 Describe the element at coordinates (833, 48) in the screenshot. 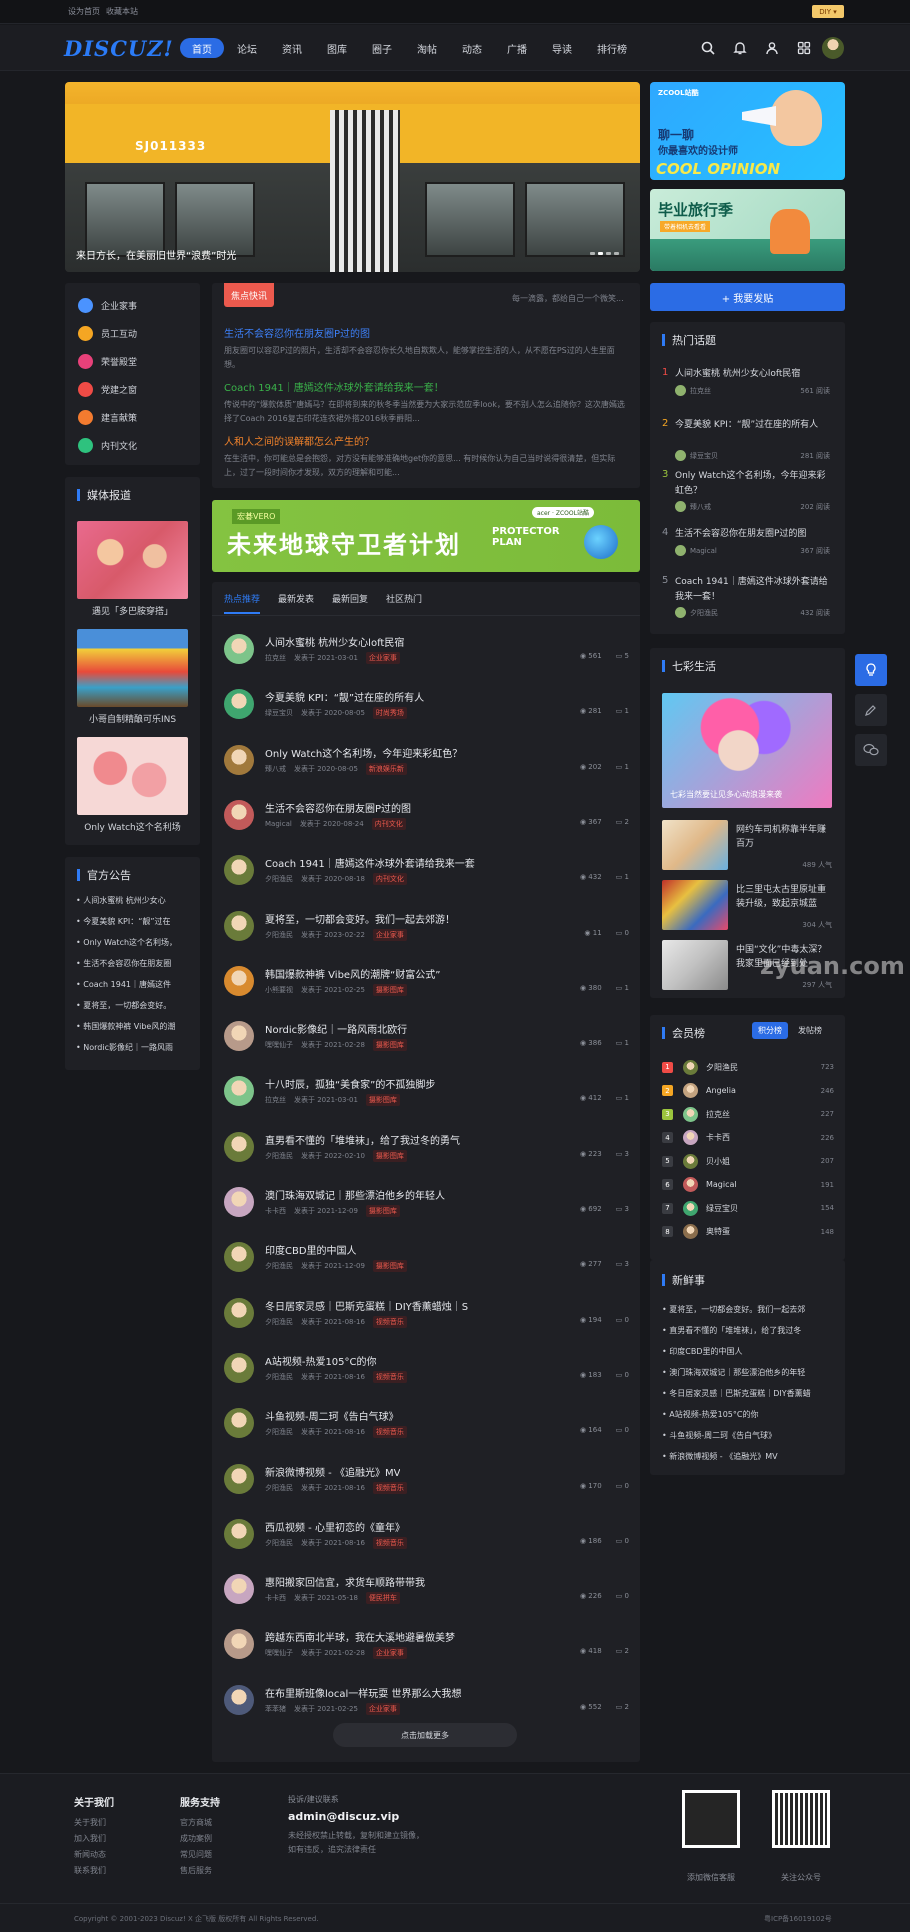

I see `user-avatar` at that location.